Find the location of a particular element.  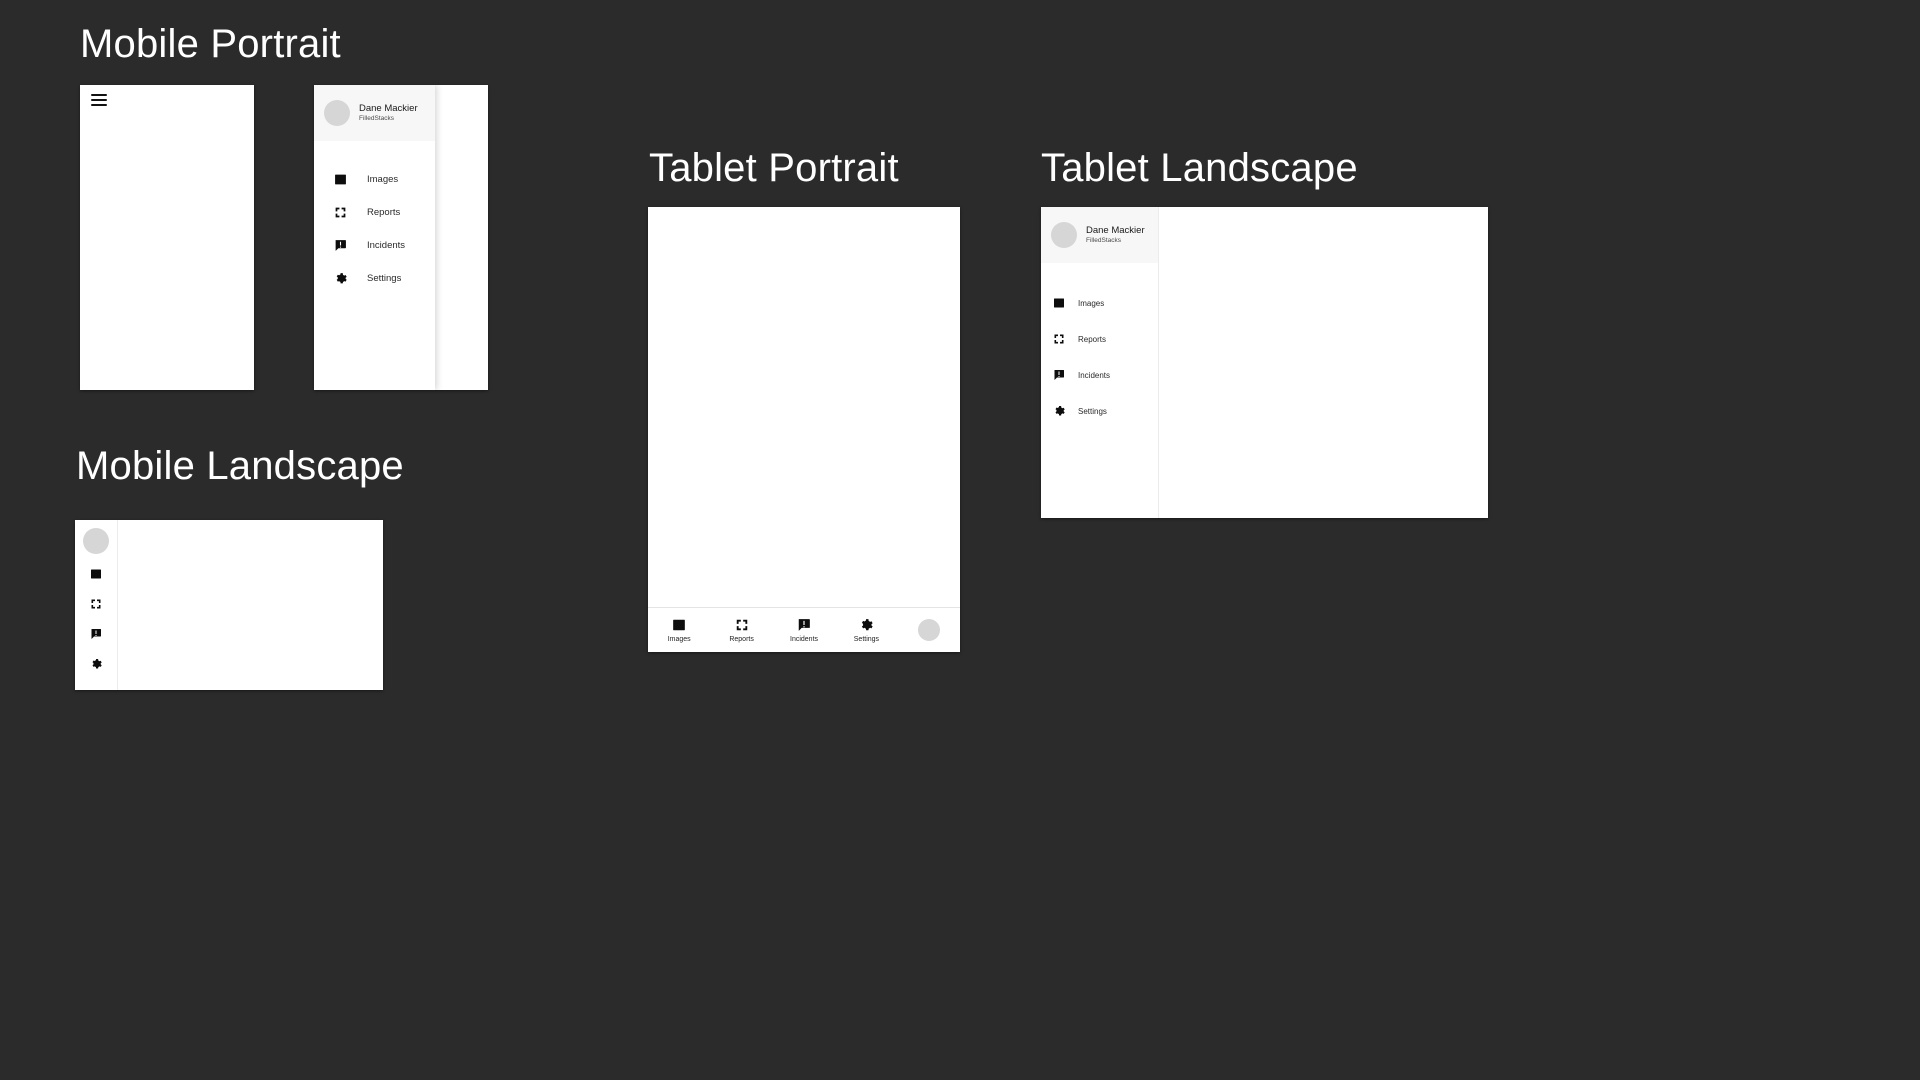

drawer-item-label: Images is located at coordinates (383, 179).